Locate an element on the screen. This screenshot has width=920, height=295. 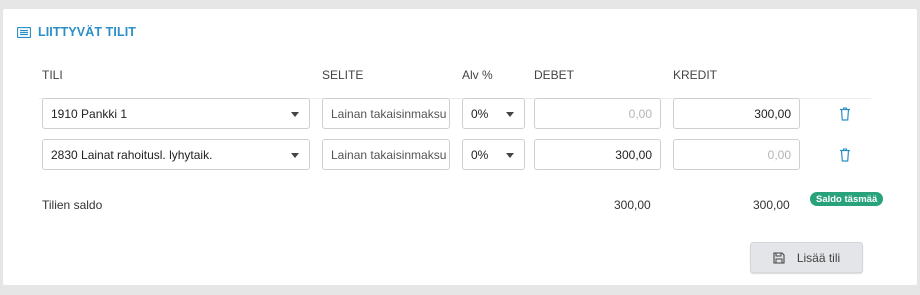
kredit-input: 0,00 is located at coordinates (736, 154).